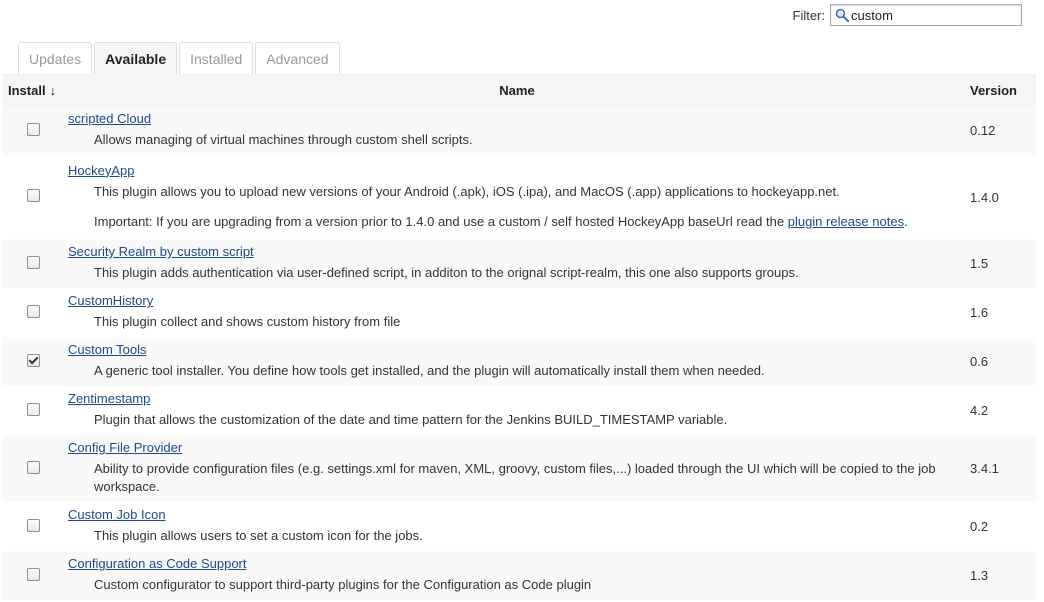 This screenshot has height=602, width=1044. What do you see at coordinates (110, 300) in the screenshot?
I see `plugin-link: CustomHistory` at bounding box center [110, 300].